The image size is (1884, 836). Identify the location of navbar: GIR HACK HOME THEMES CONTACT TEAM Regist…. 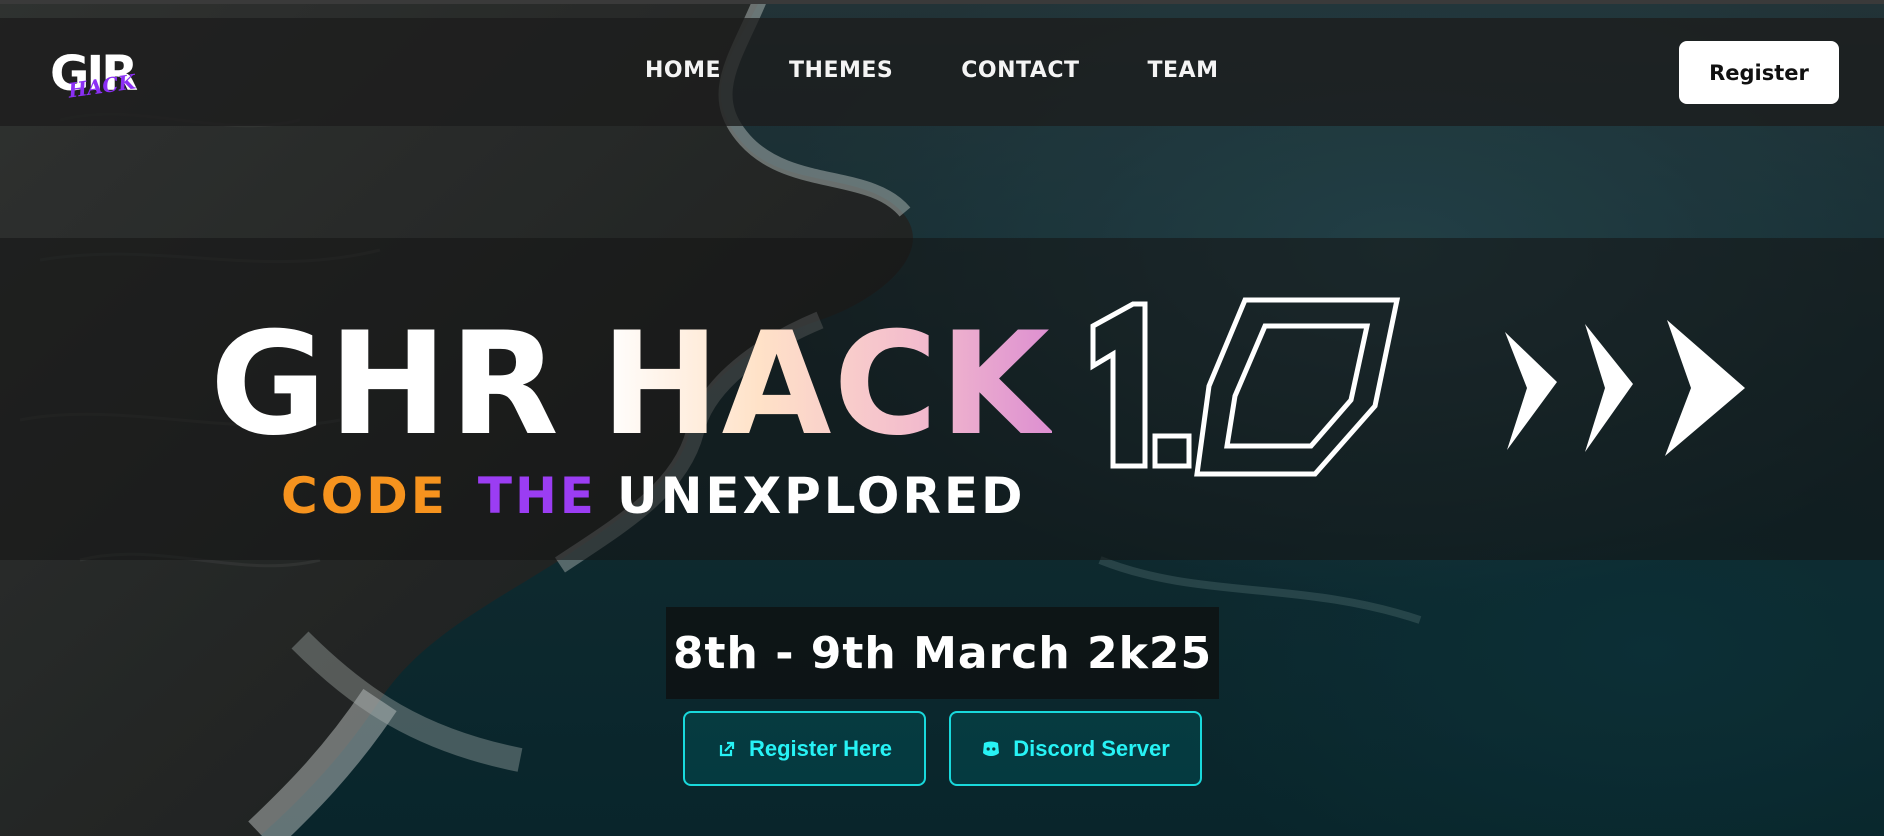
(942, 72).